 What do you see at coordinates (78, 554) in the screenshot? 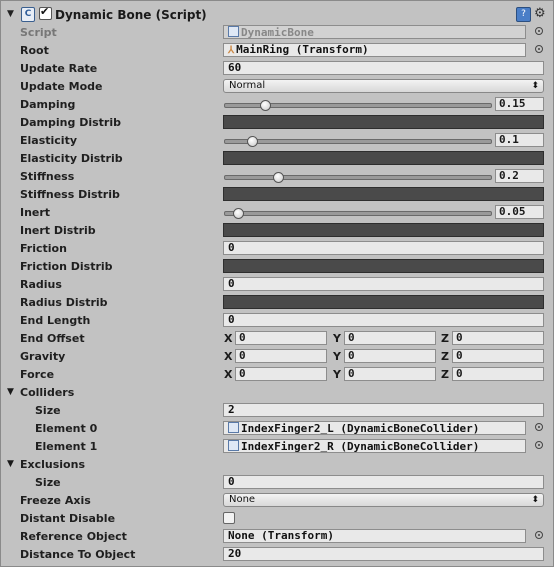
I see `distance-to-object-label: Distance To Object` at bounding box center [78, 554].